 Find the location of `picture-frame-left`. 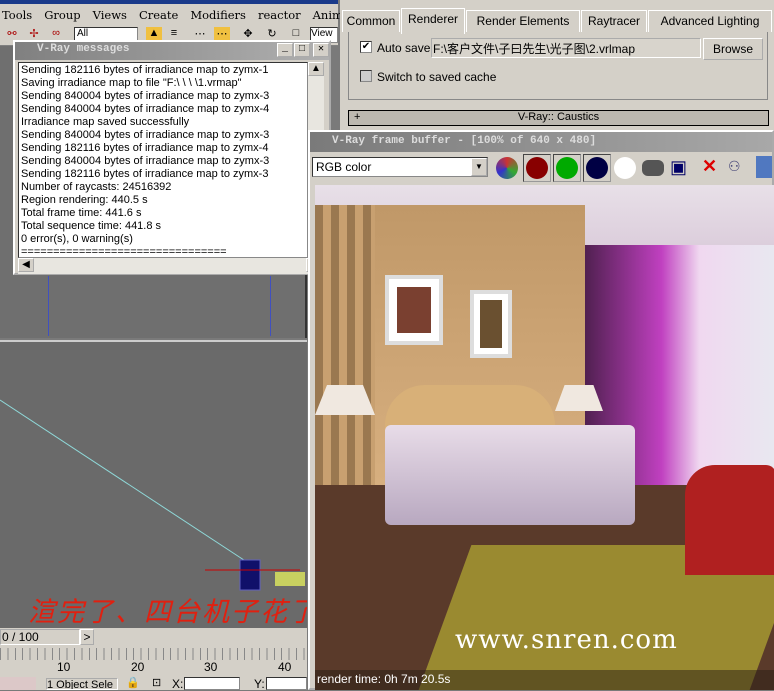

picture-frame-left is located at coordinates (414, 310).